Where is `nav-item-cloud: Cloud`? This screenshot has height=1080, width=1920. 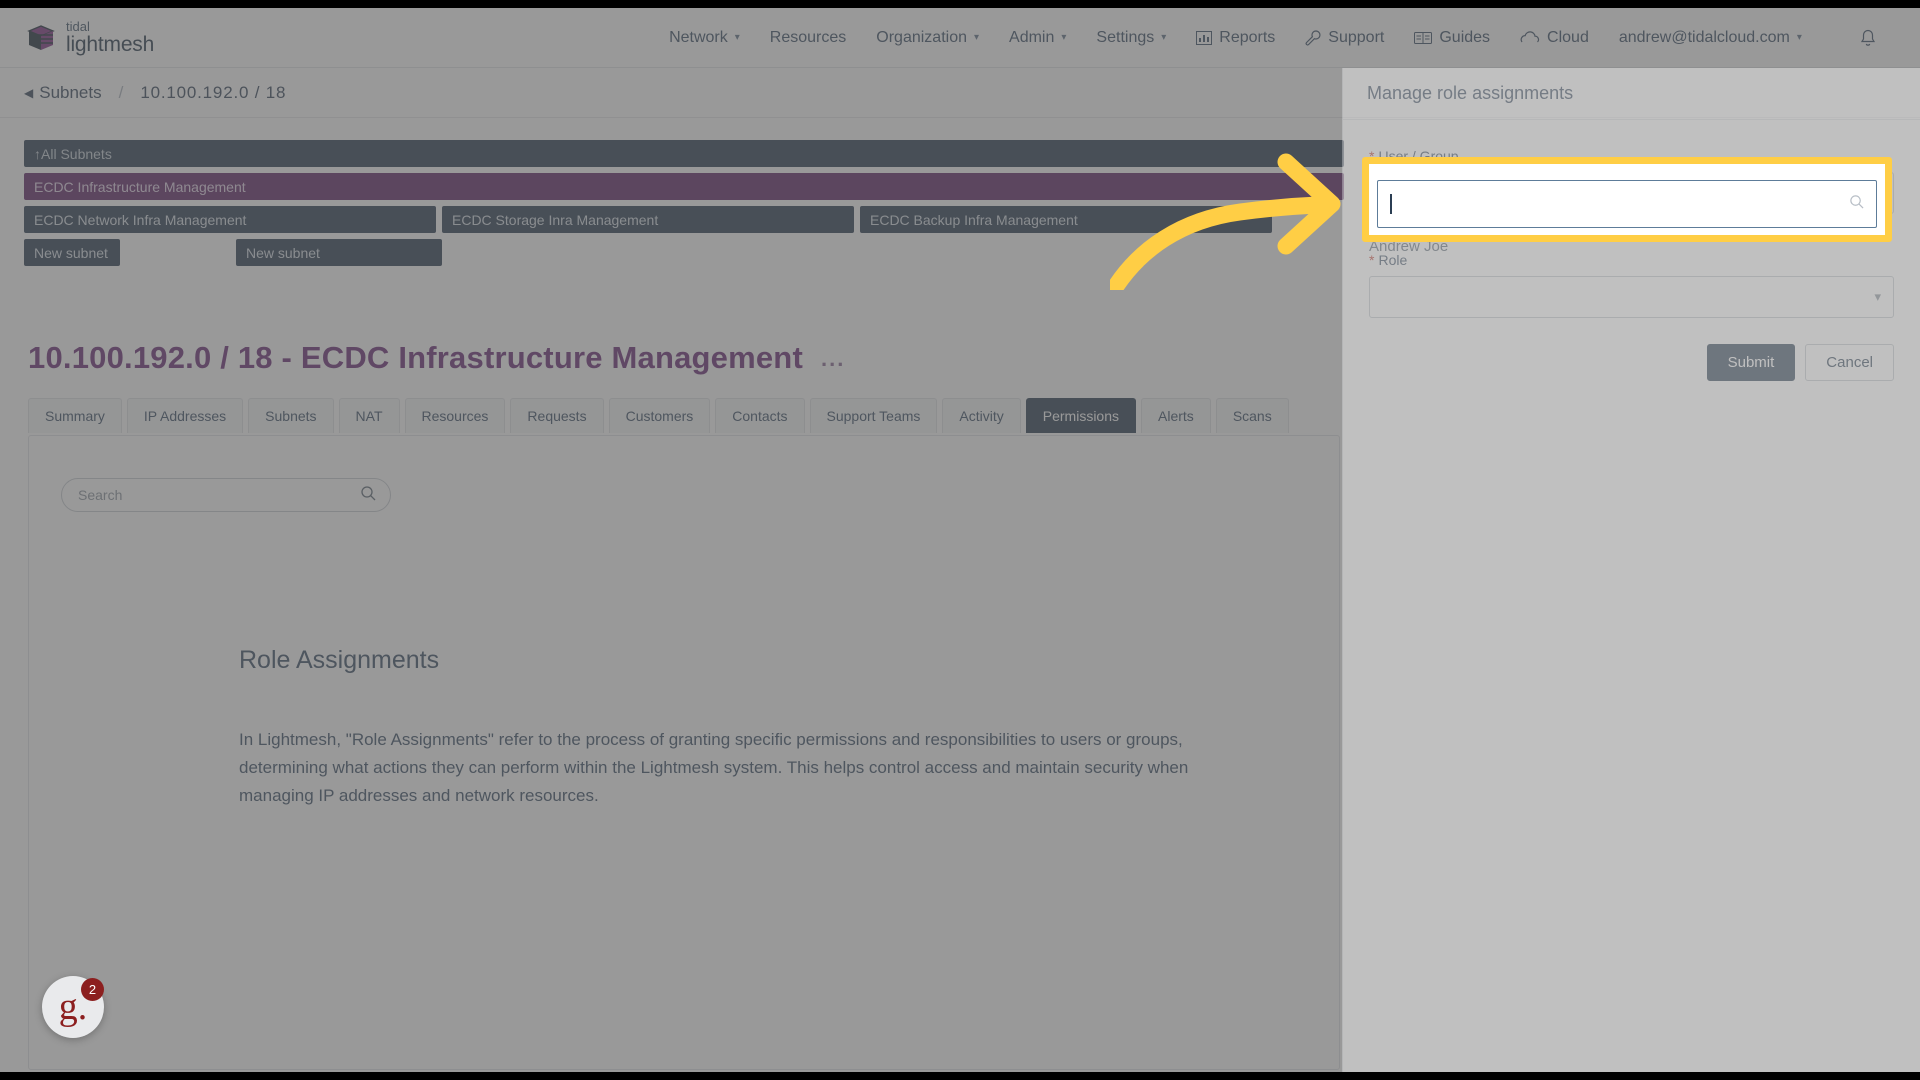
nav-item-cloud: Cloud is located at coordinates (1554, 38).